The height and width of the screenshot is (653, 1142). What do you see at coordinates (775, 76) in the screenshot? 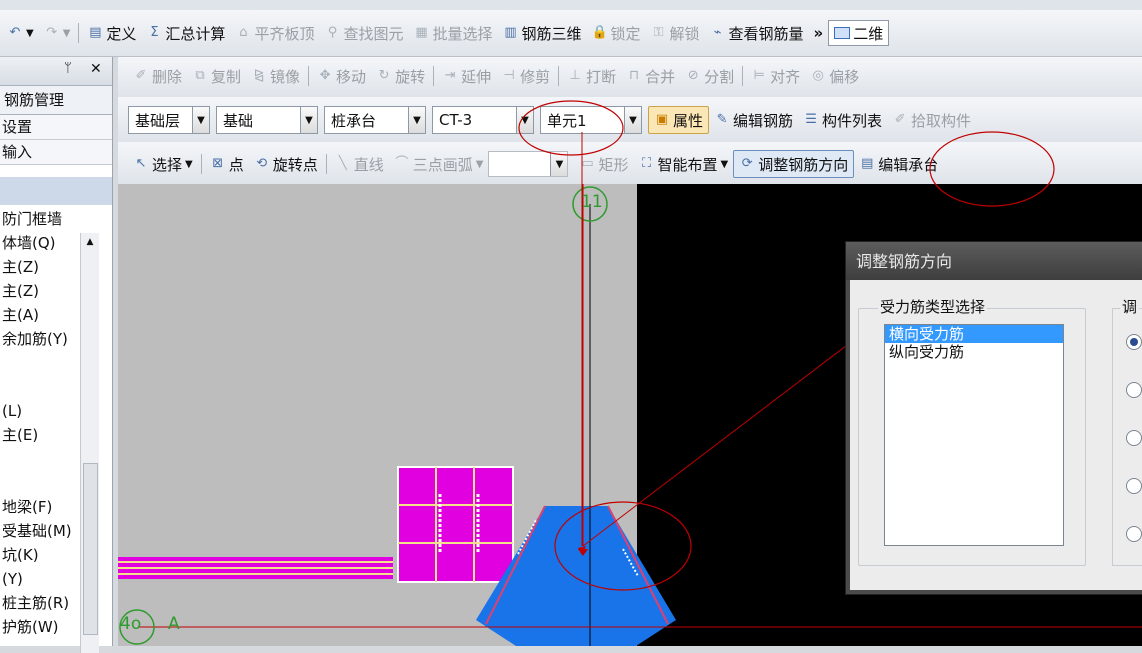
I see `align-button: ⊨ 对齐` at bounding box center [775, 76].